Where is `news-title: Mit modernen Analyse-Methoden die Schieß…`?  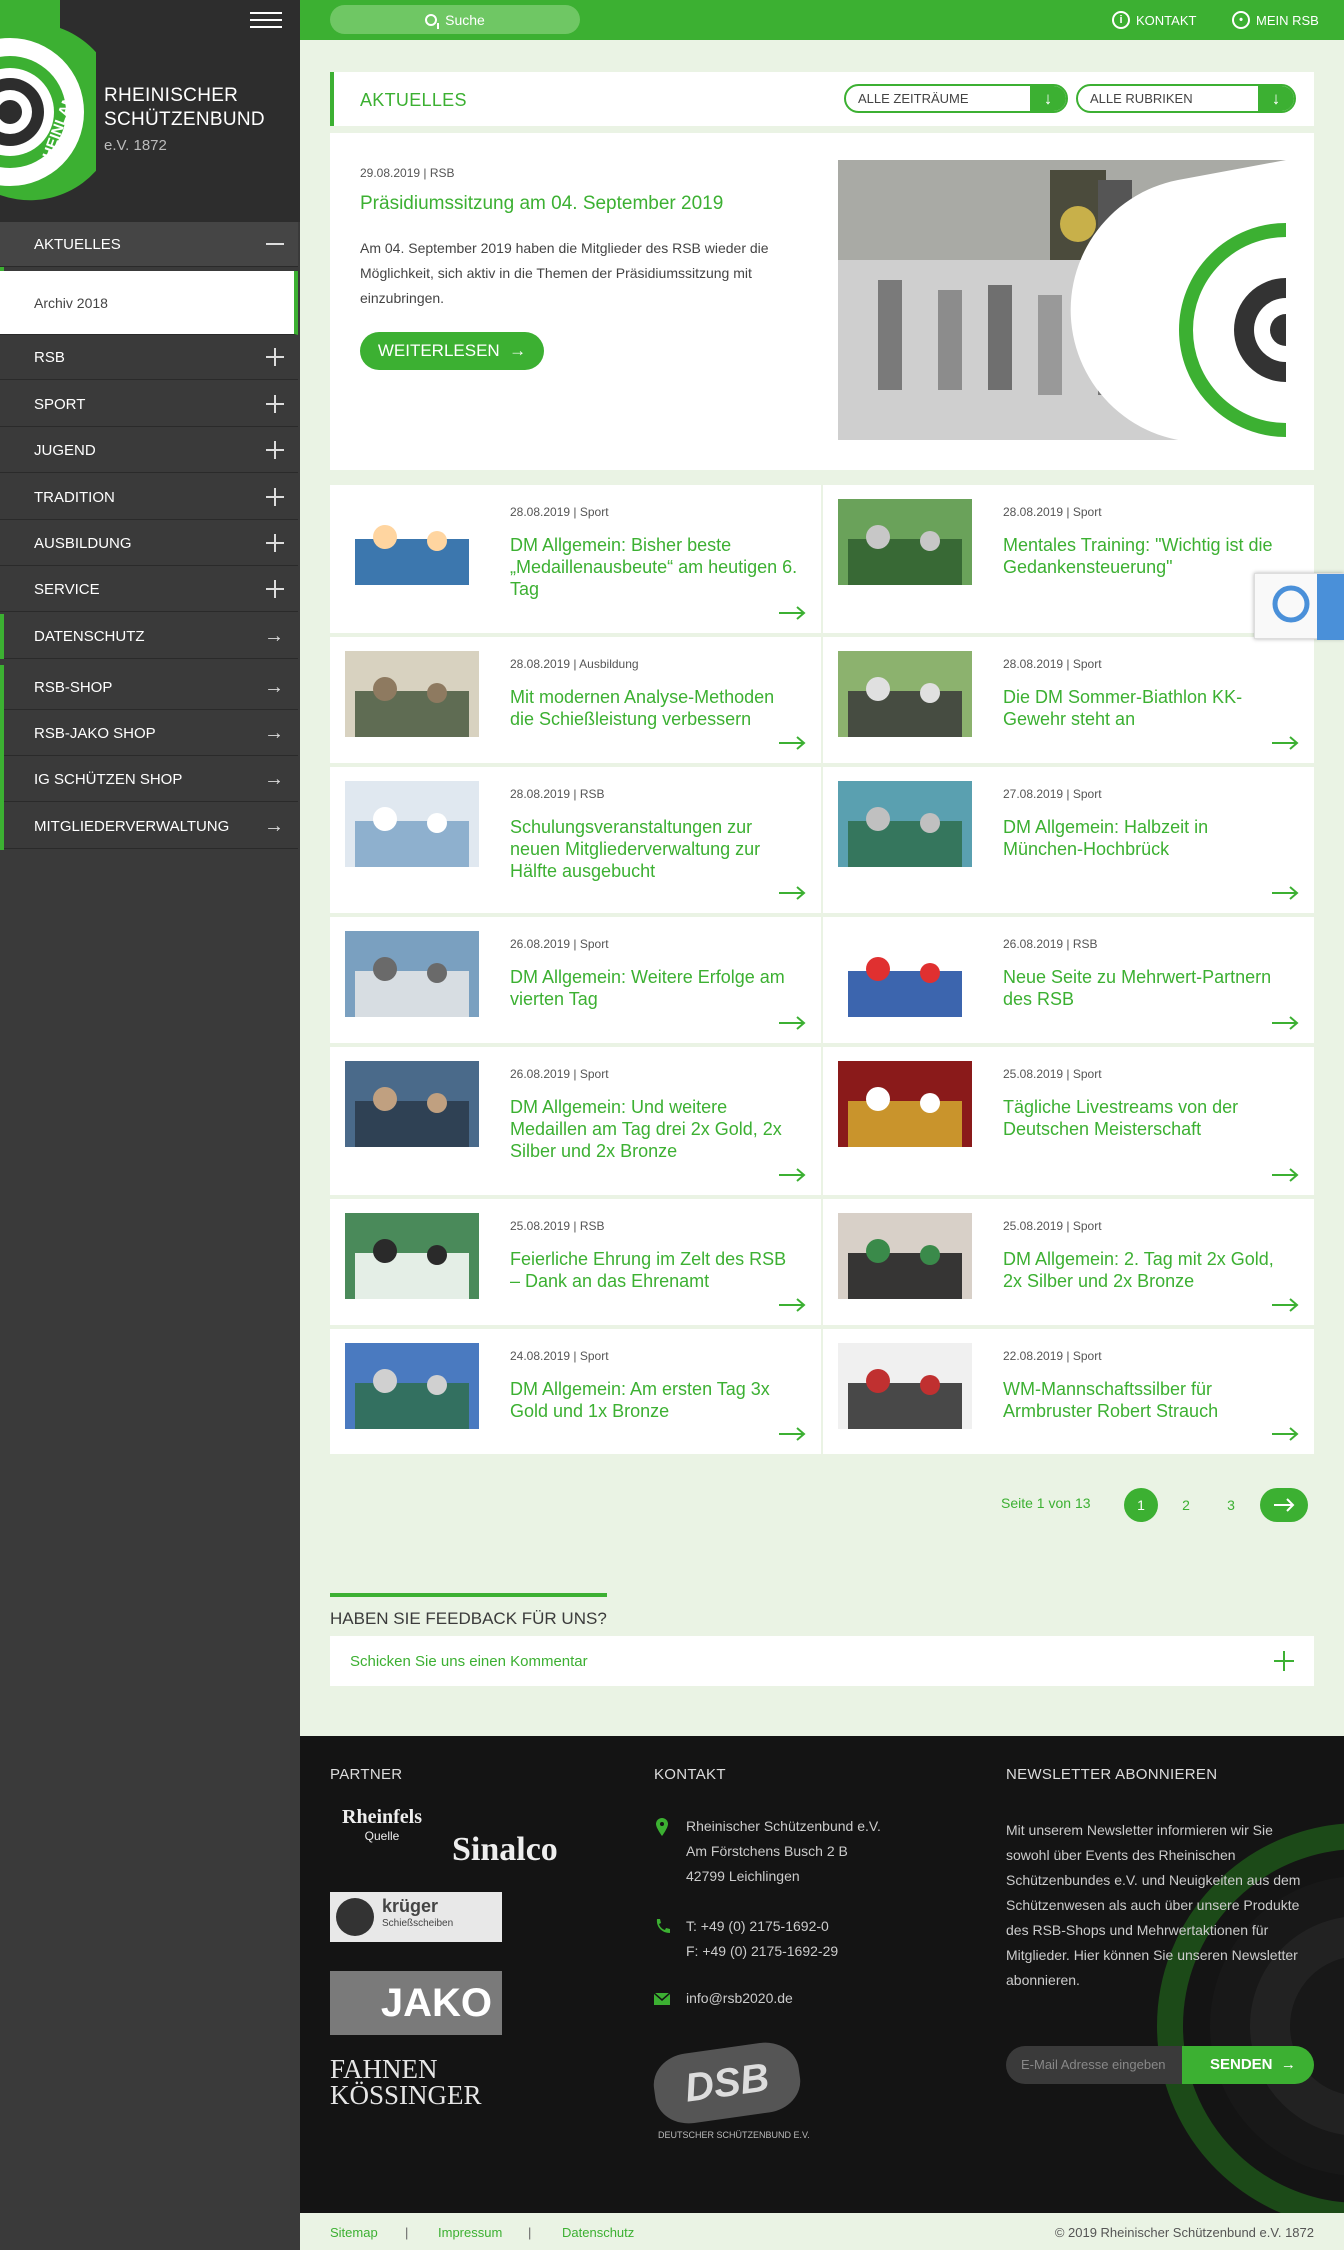 news-title: Mit modernen Analyse-Methoden die Schieß… is located at coordinates (655, 708).